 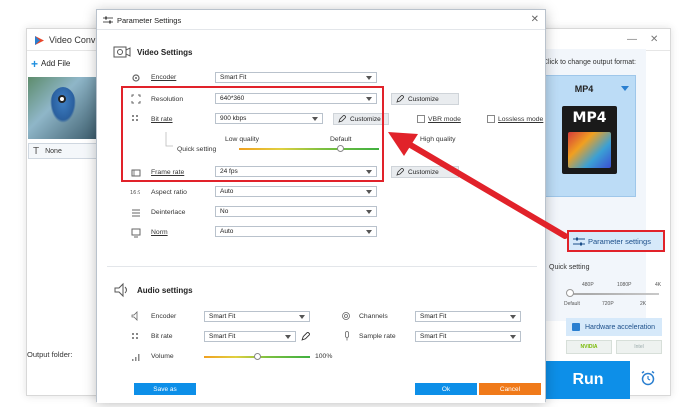 What do you see at coordinates (446, 389) in the screenshot?
I see `ok-button: Ok` at bounding box center [446, 389].